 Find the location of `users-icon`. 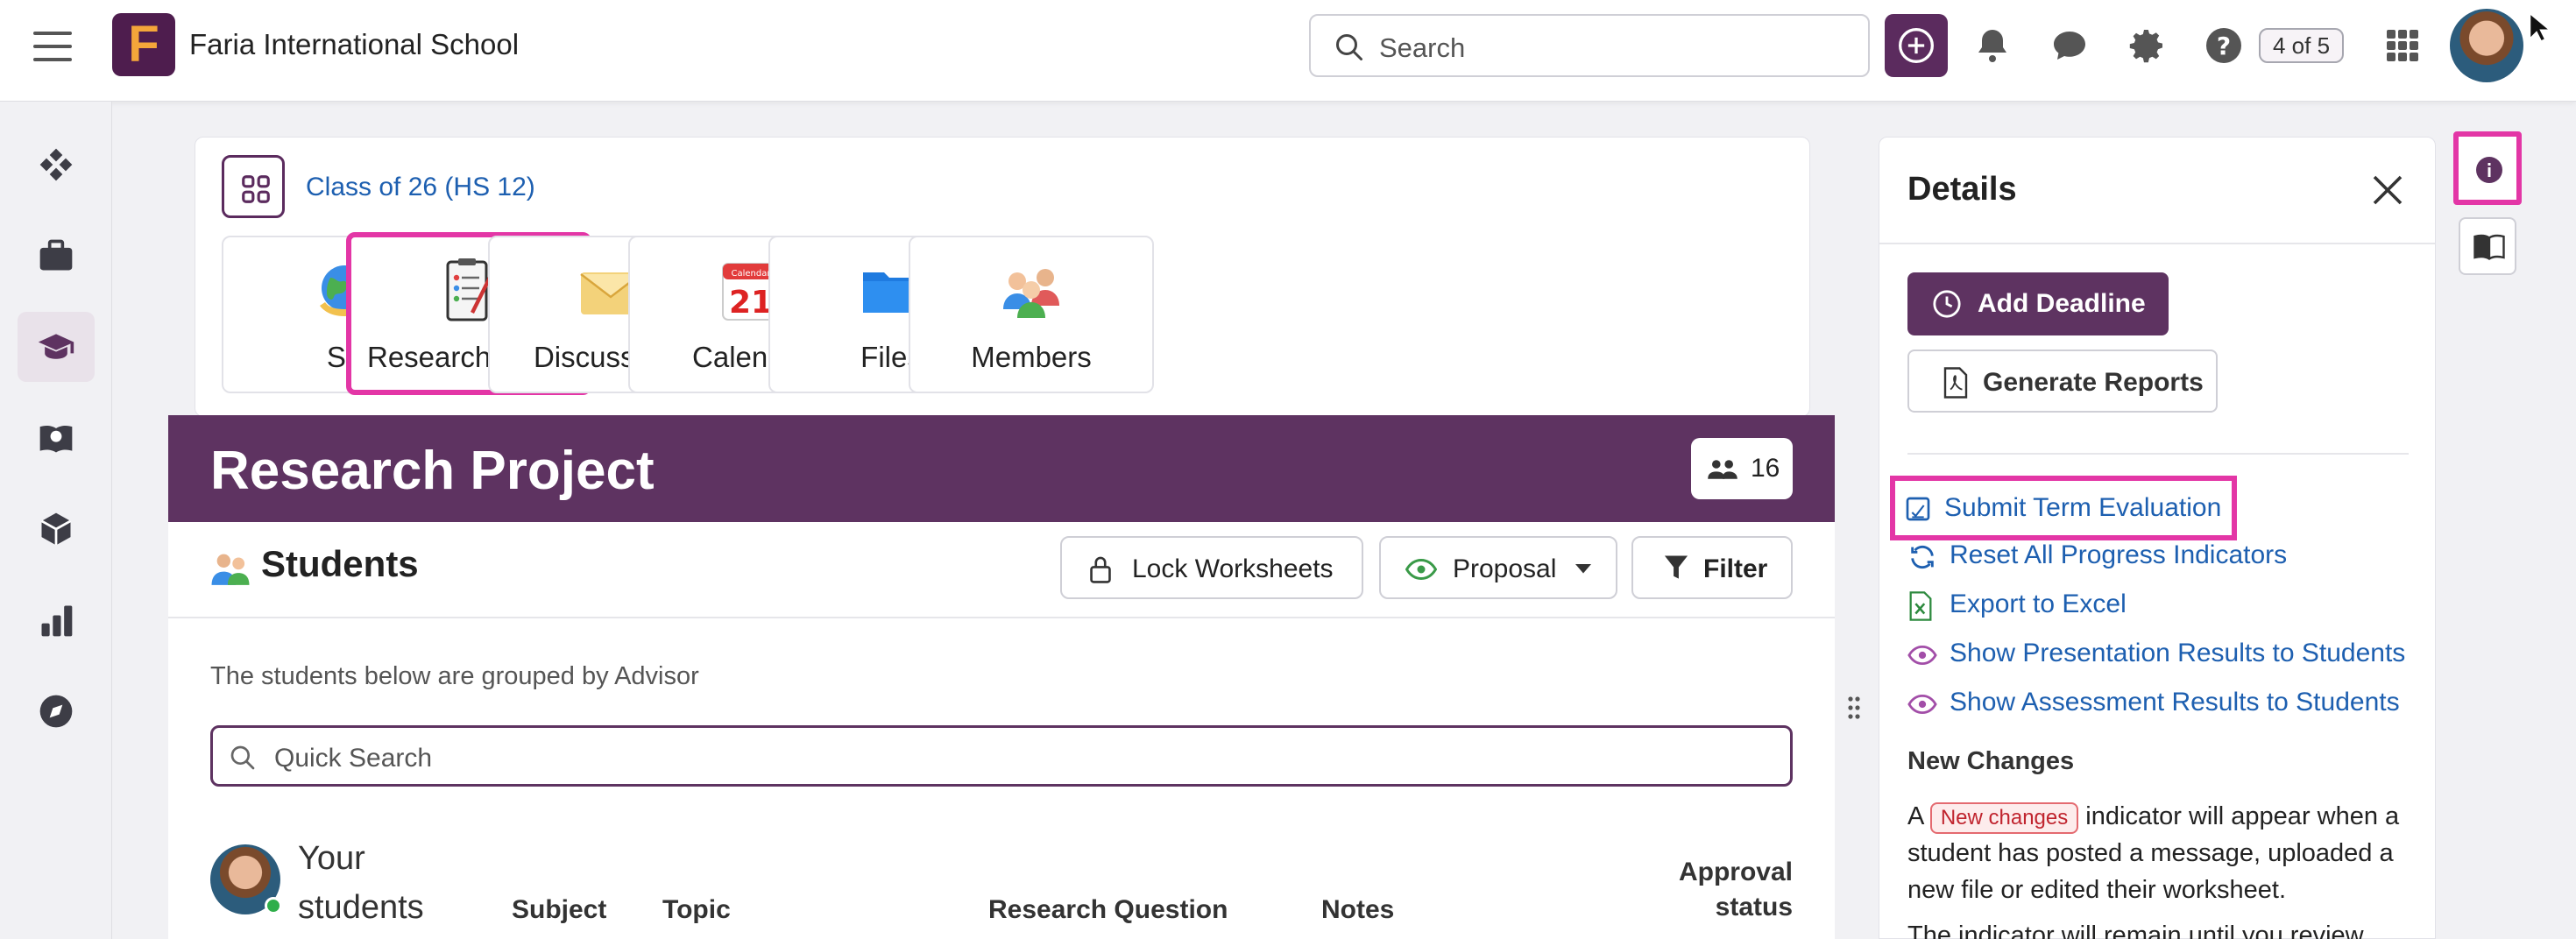

users-icon is located at coordinates (1722, 469).